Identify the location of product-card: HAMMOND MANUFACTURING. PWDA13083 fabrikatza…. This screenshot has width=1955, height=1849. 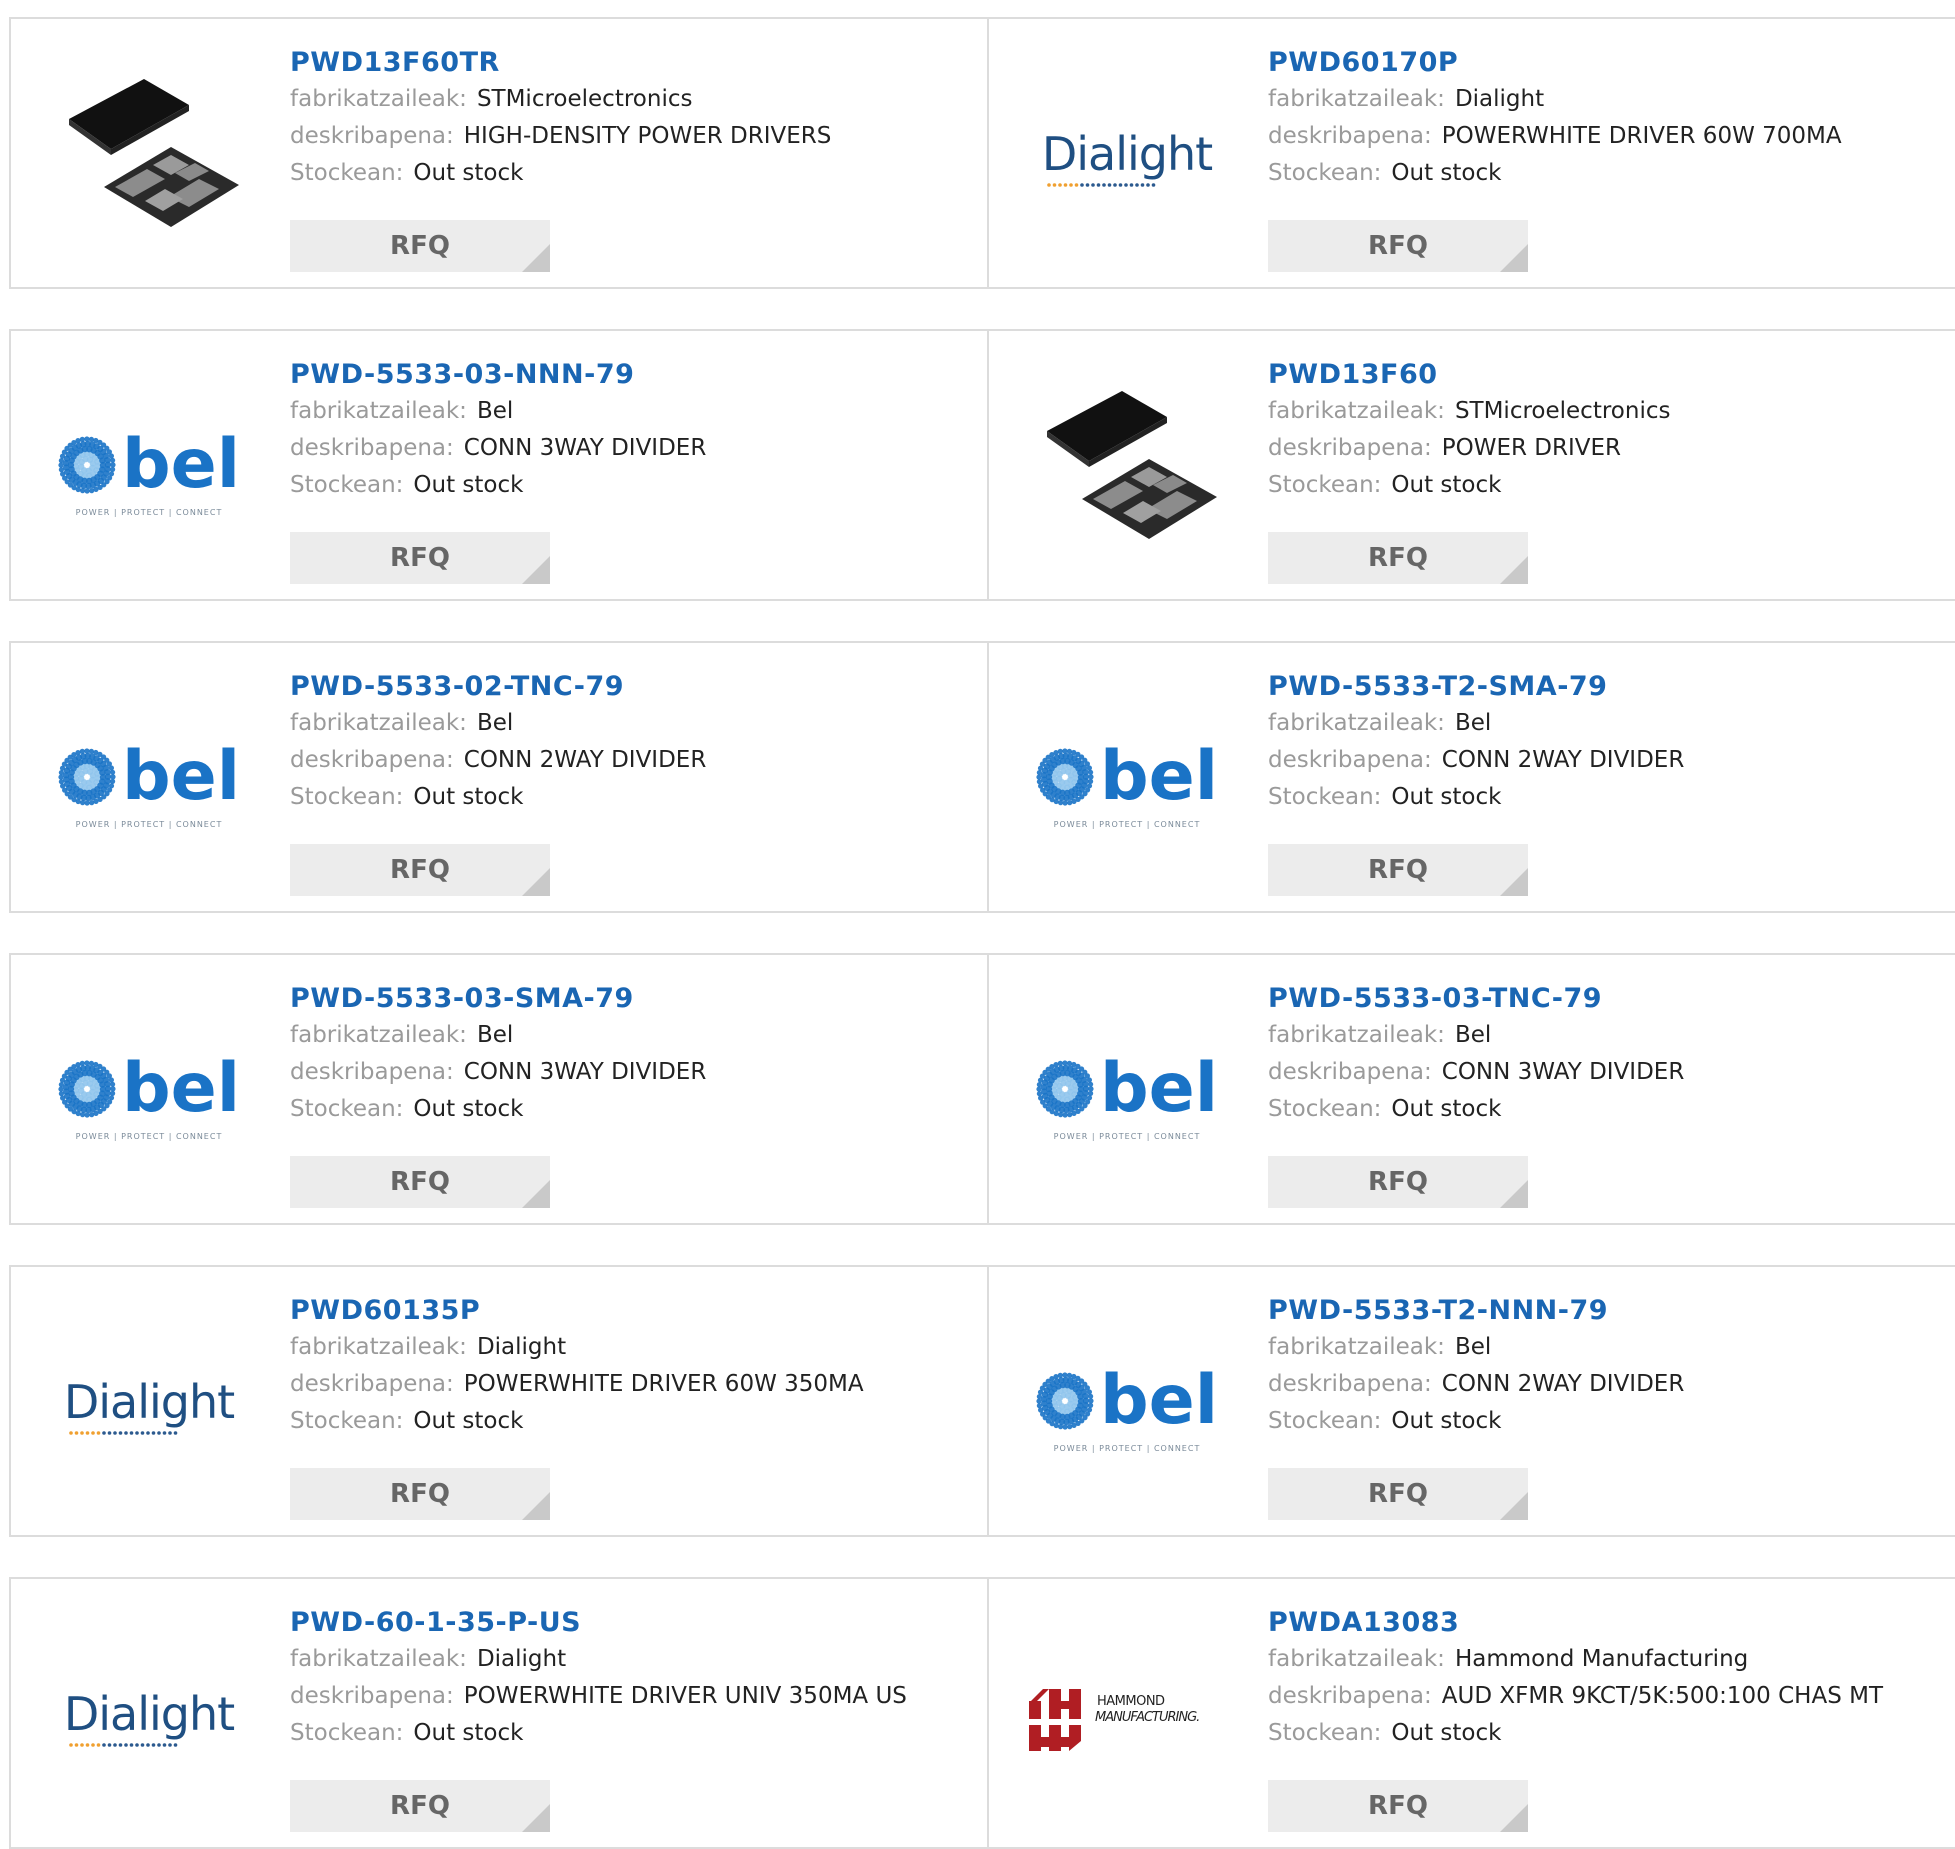
(1471, 1713).